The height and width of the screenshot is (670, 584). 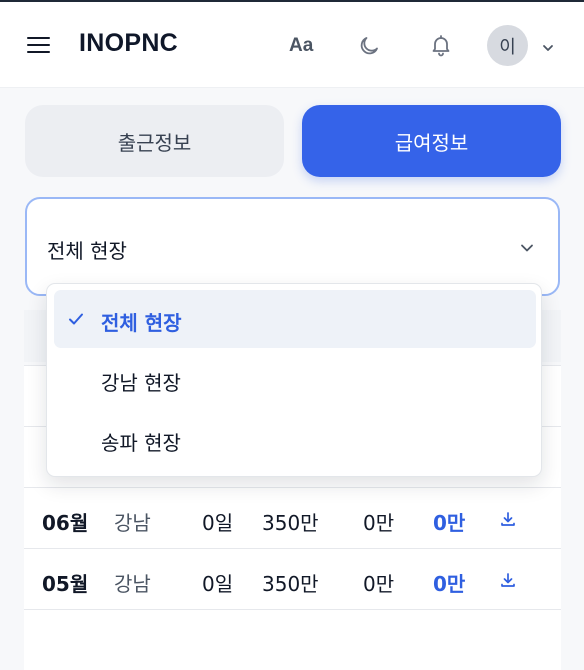 What do you see at coordinates (76, 319) in the screenshot?
I see `check-icon` at bounding box center [76, 319].